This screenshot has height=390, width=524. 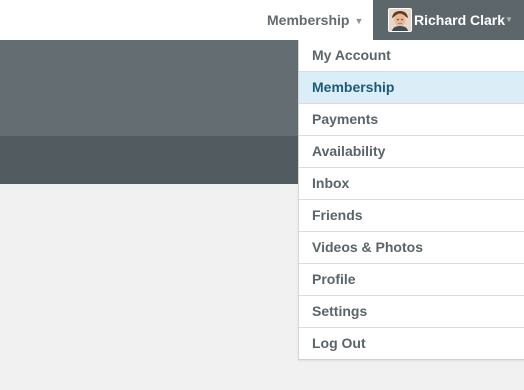 What do you see at coordinates (411, 56) in the screenshot?
I see `menu-item-my-account: My Account` at bounding box center [411, 56].